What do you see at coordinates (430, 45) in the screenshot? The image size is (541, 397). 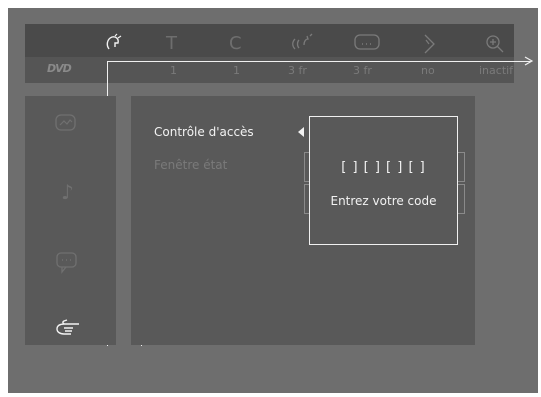 I see `angle-select-icon` at bounding box center [430, 45].